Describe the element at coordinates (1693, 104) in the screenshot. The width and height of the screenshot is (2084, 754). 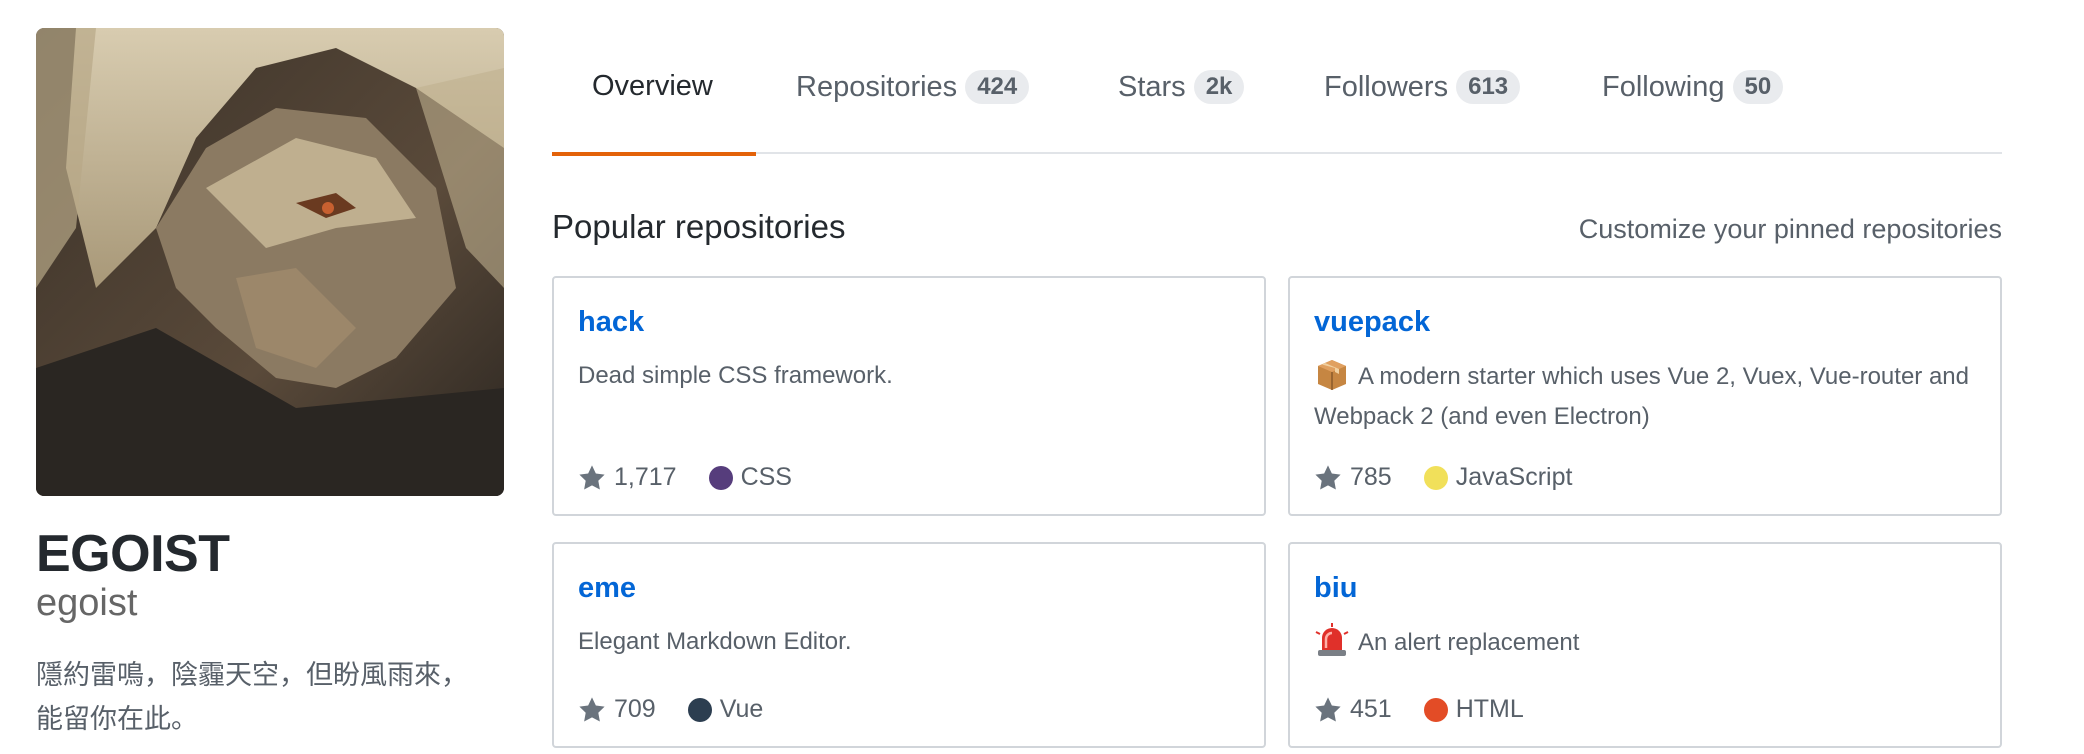
I see `tab-following: Following 50` at that location.